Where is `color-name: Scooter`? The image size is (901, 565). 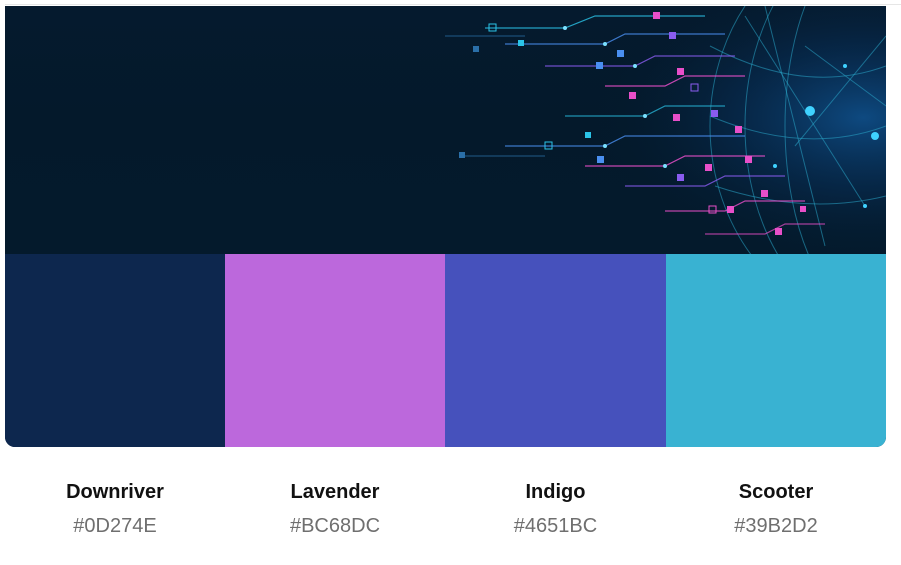
color-name: Scooter is located at coordinates (776, 492).